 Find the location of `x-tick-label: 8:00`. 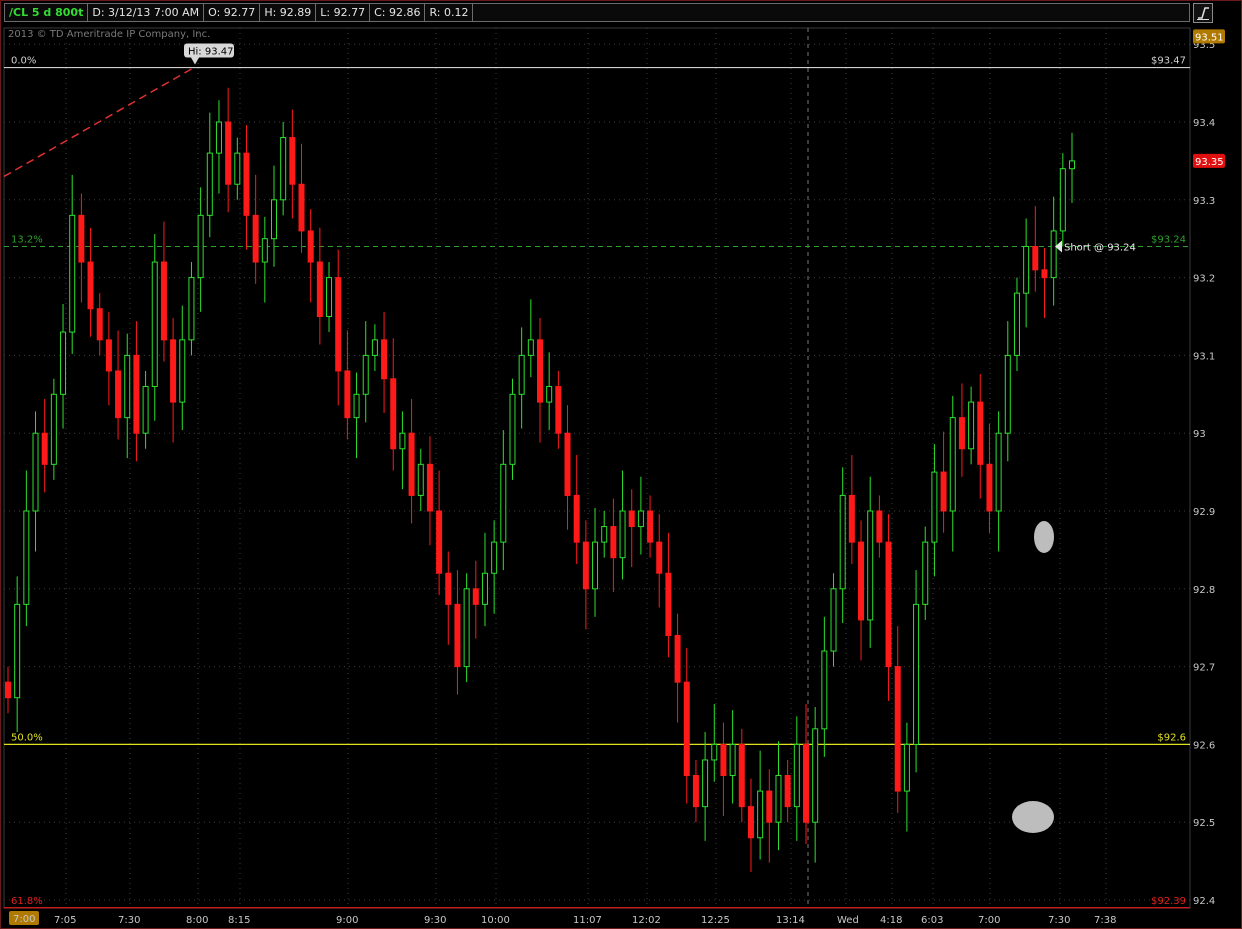

x-tick-label: 8:00 is located at coordinates (197, 920).